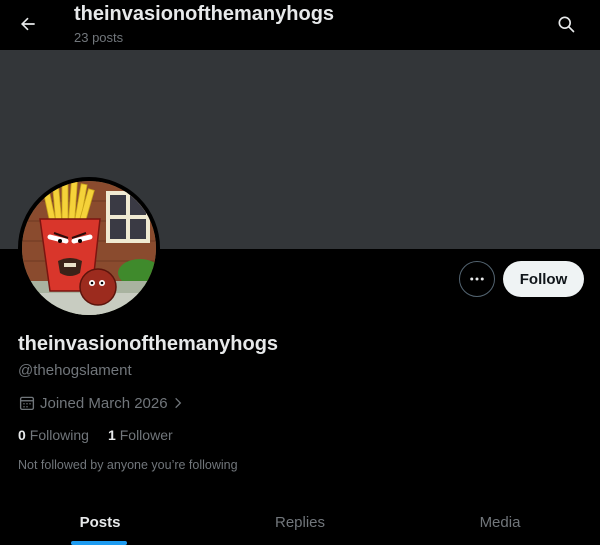 The image size is (600, 545). I want to click on search-icon, so click(566, 24).